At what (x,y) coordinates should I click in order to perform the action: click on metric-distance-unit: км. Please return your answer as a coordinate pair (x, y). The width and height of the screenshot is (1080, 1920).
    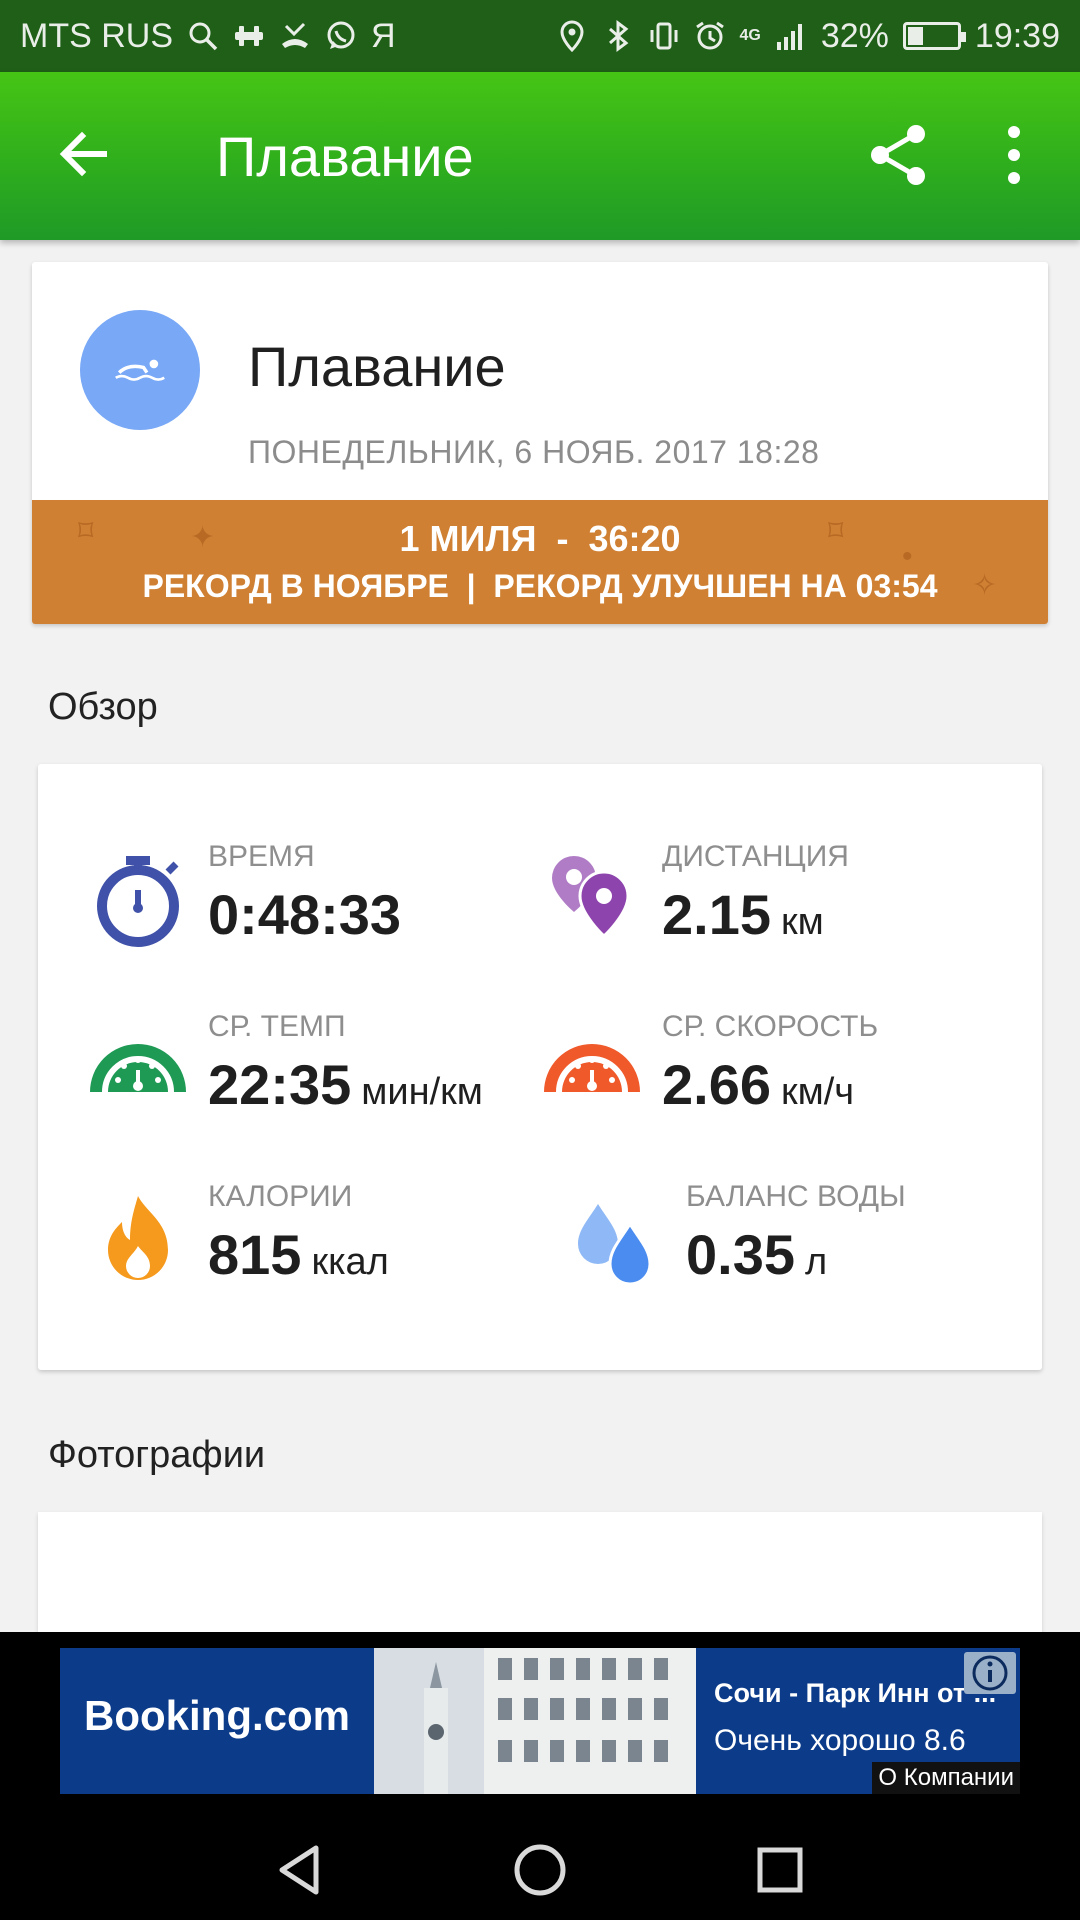
    Looking at the image, I should click on (802, 922).